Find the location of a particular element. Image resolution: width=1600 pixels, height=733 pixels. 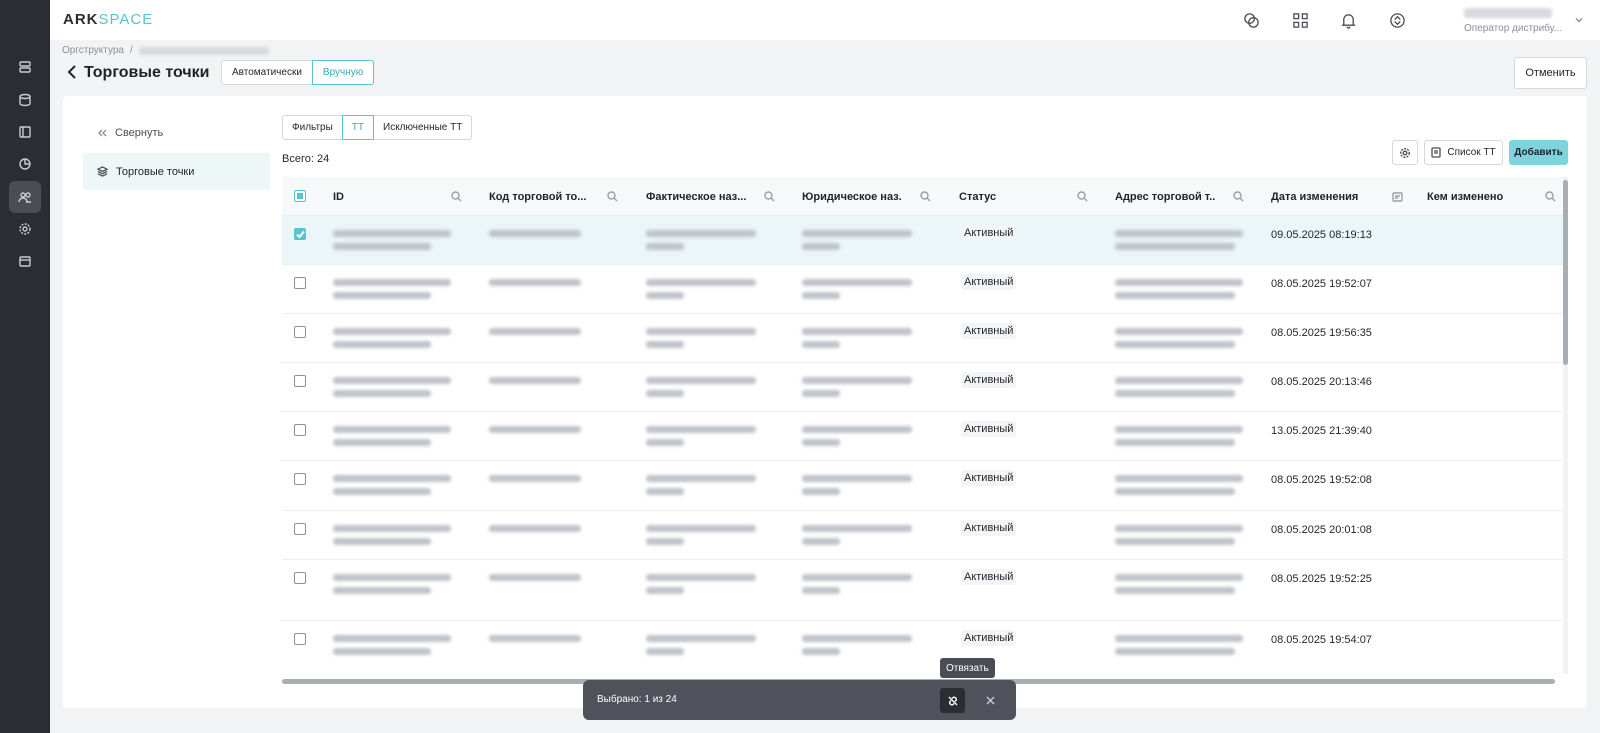

table-settings-button is located at coordinates (1405, 152).